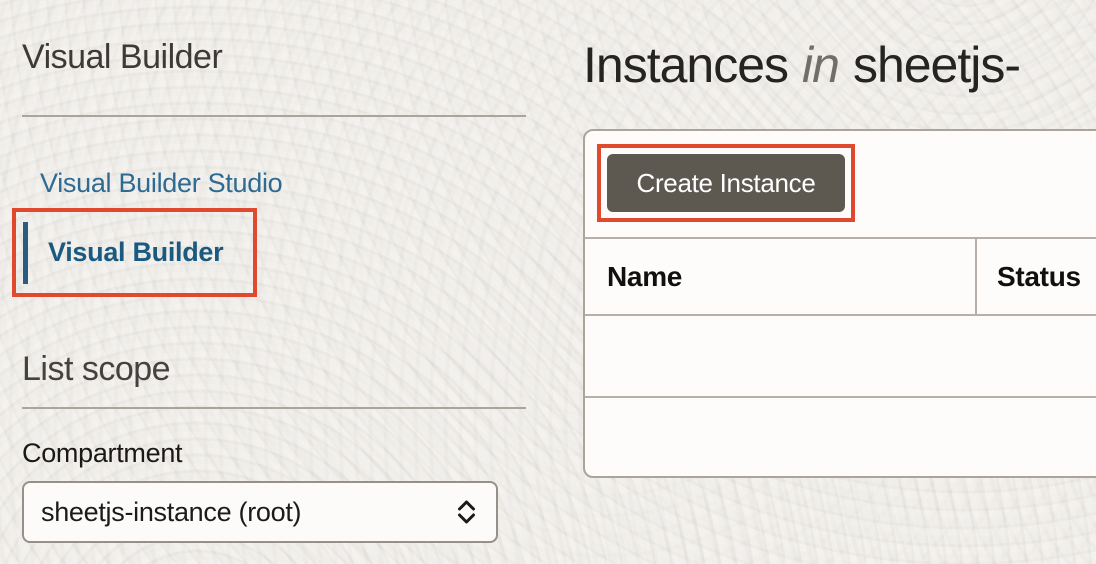 This screenshot has width=1096, height=564. I want to click on annotation-highlight-create-button: Create Instance, so click(726, 183).